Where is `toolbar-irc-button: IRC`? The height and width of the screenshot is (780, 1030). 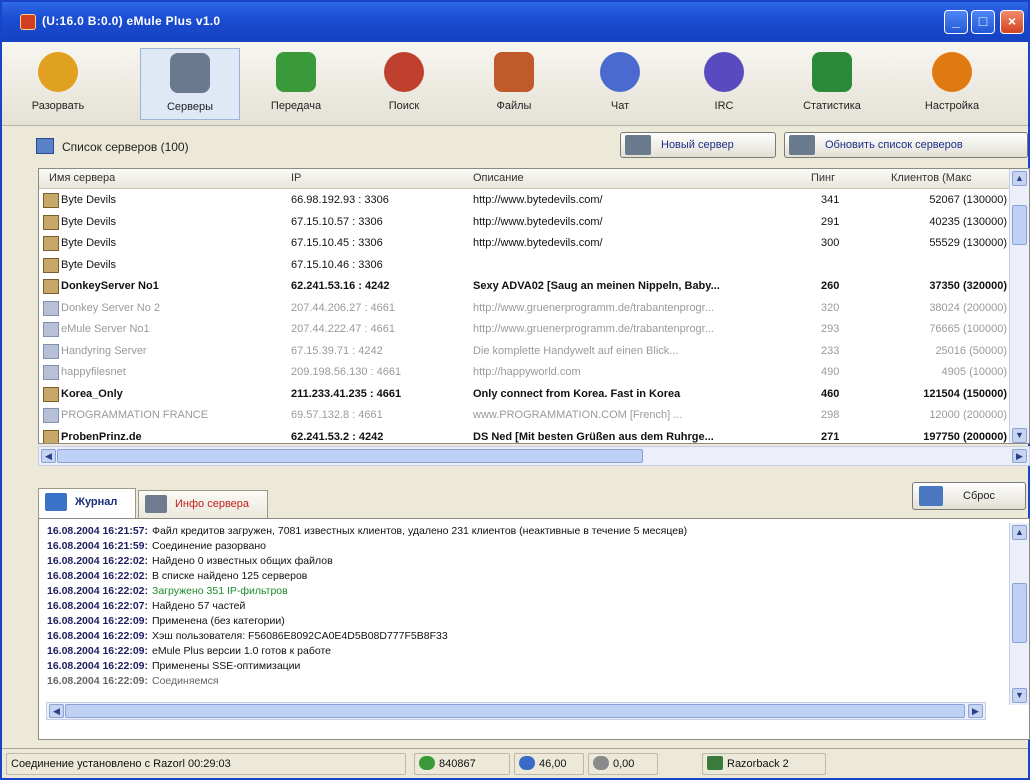 toolbar-irc-button: IRC is located at coordinates (724, 84).